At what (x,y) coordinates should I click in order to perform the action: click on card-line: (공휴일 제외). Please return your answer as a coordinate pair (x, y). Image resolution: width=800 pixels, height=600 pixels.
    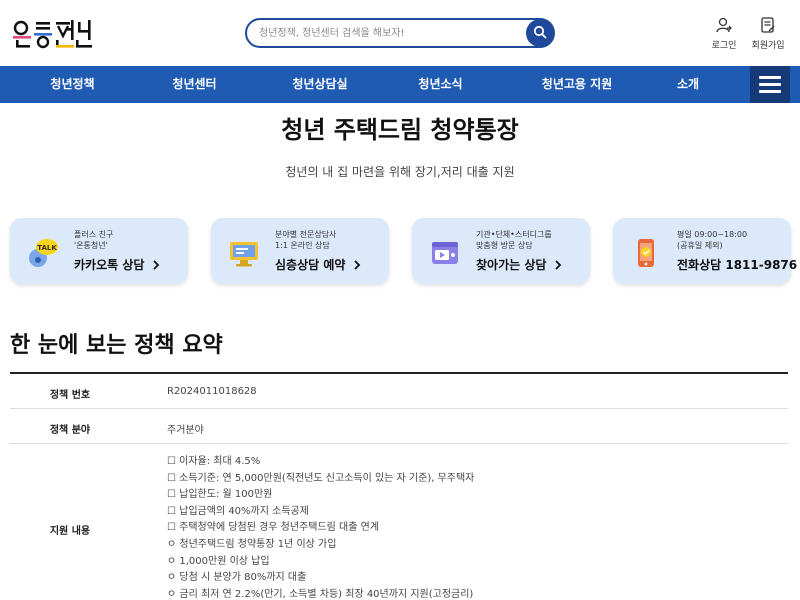
    Looking at the image, I should click on (700, 245).